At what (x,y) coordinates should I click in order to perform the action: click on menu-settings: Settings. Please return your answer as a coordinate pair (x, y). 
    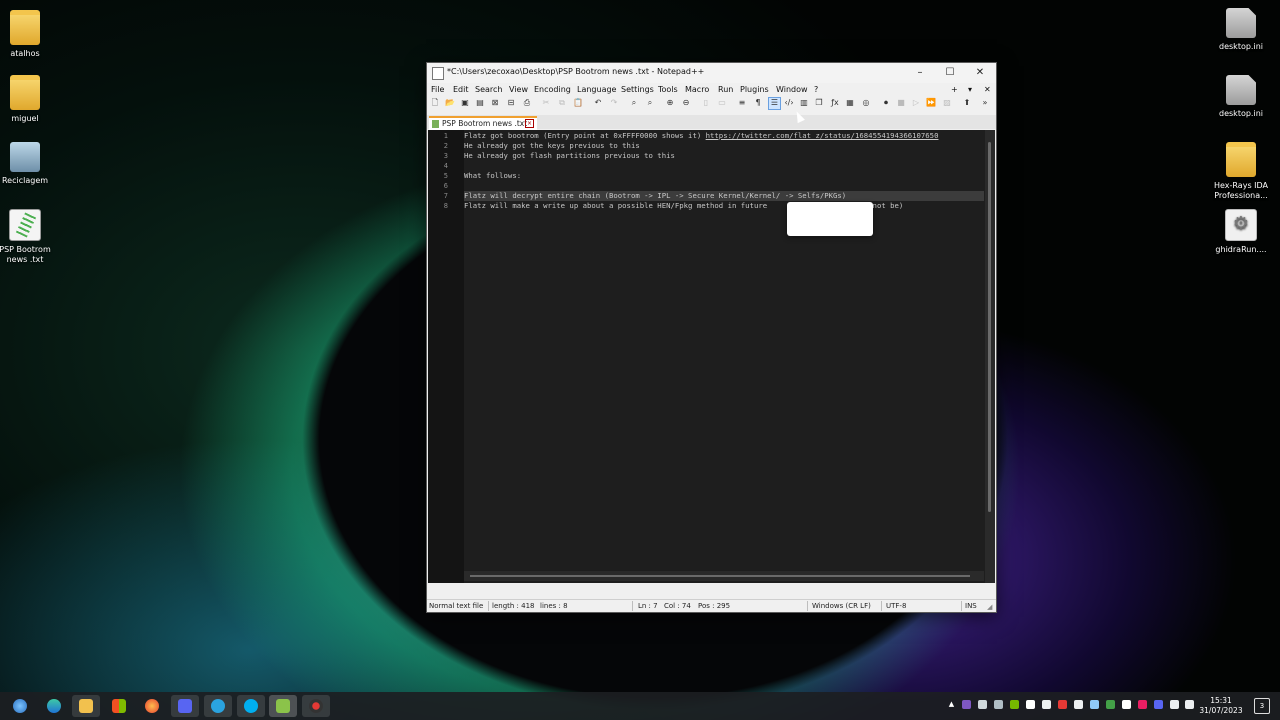
    Looking at the image, I should click on (637, 89).